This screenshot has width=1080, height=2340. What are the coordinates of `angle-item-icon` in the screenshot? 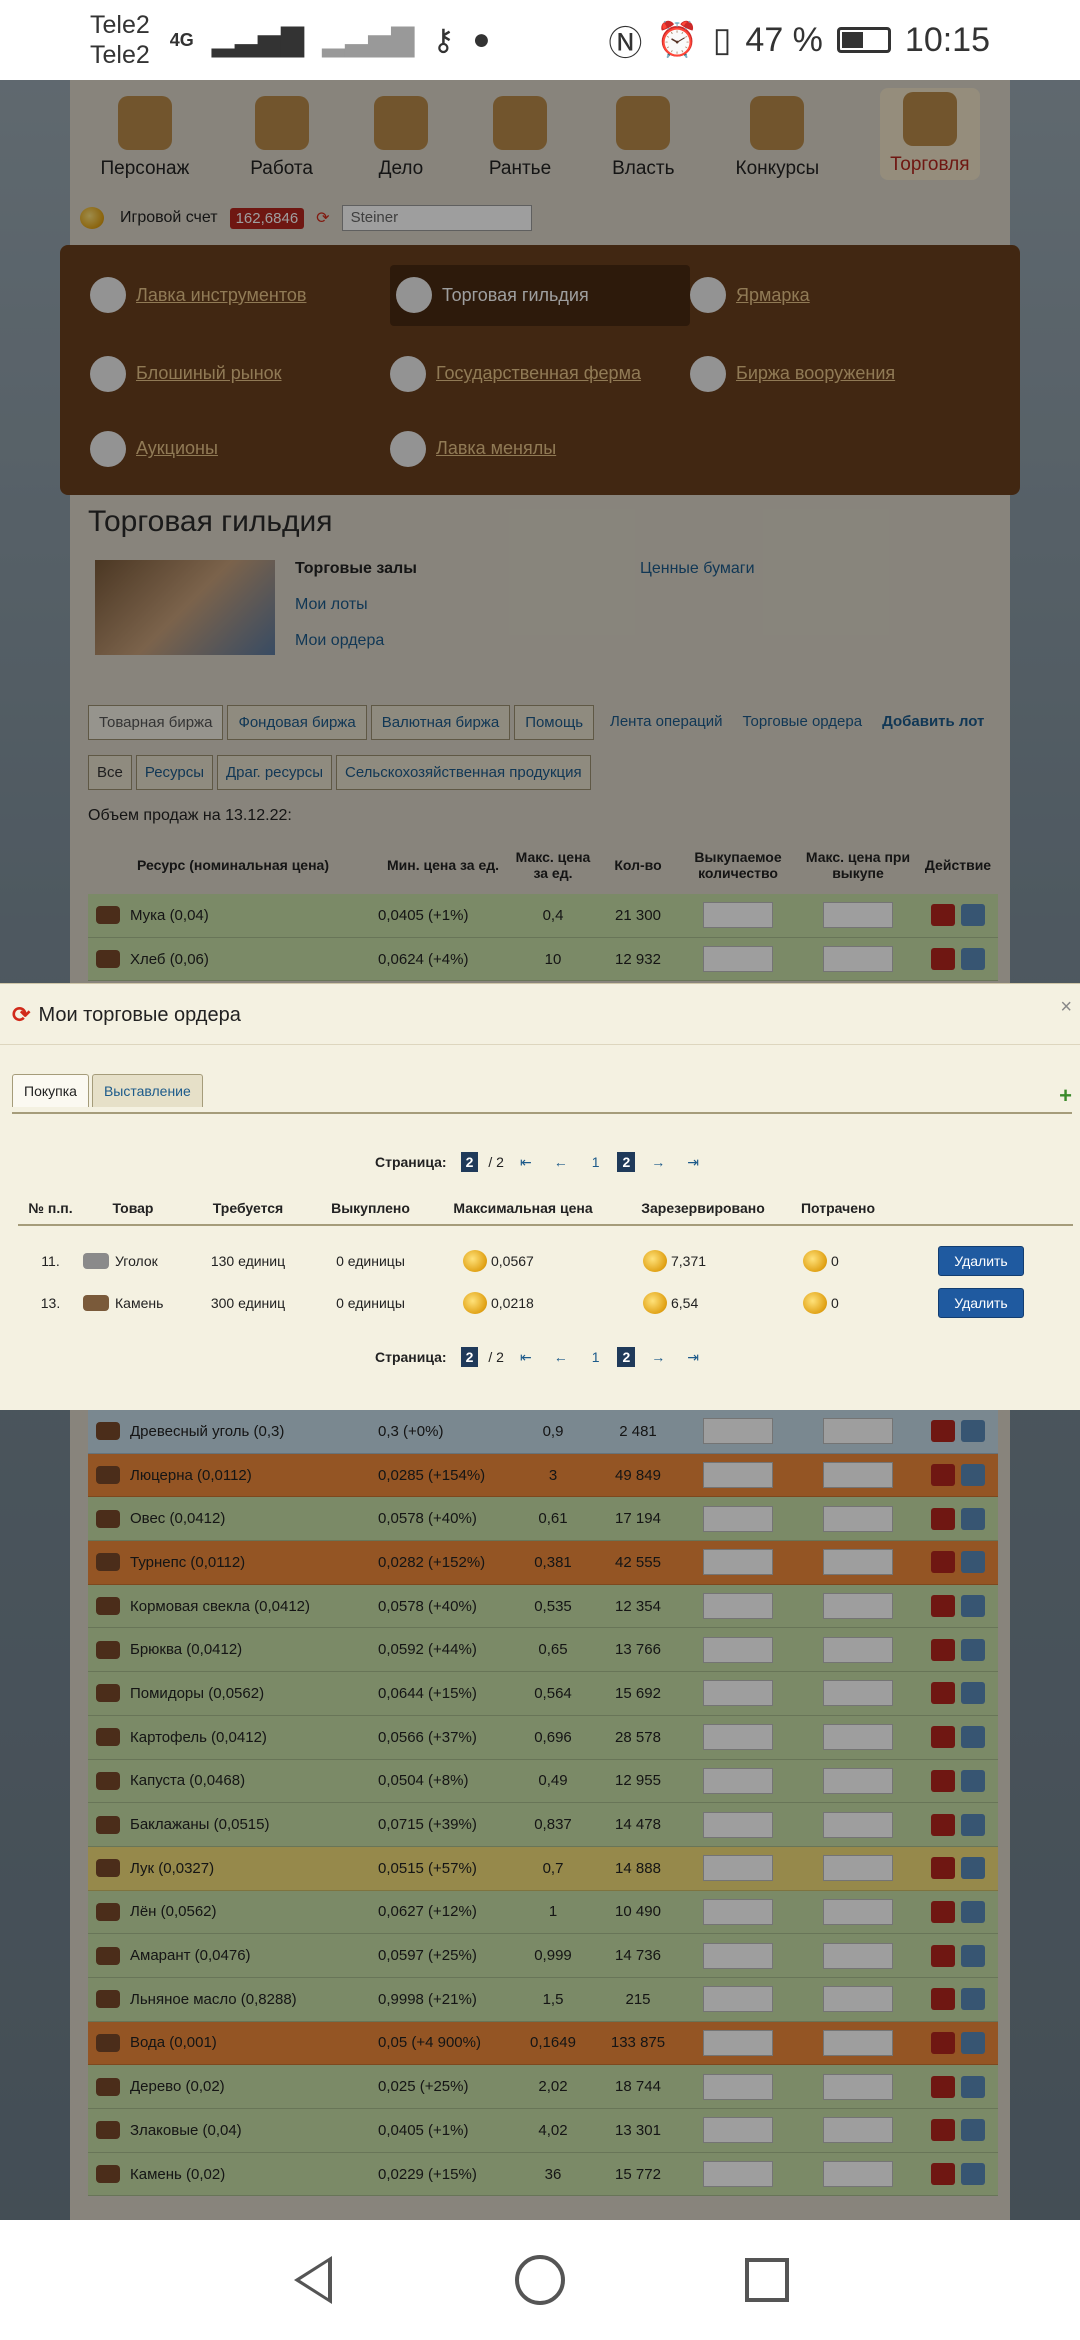 It's located at (96, 1261).